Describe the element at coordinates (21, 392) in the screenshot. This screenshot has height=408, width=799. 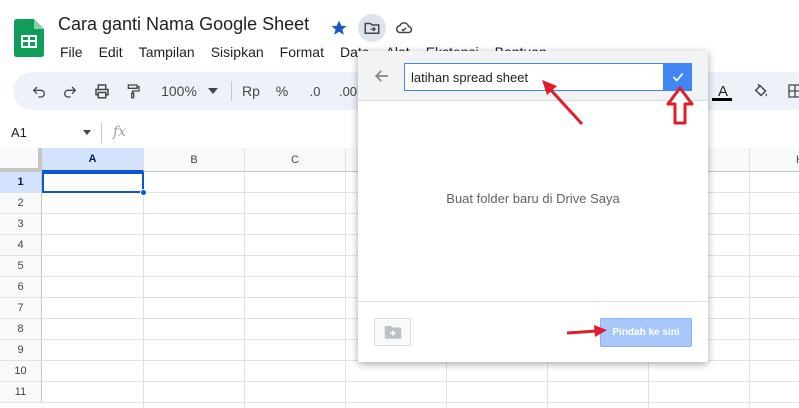
I see `row-header: 11` at that location.